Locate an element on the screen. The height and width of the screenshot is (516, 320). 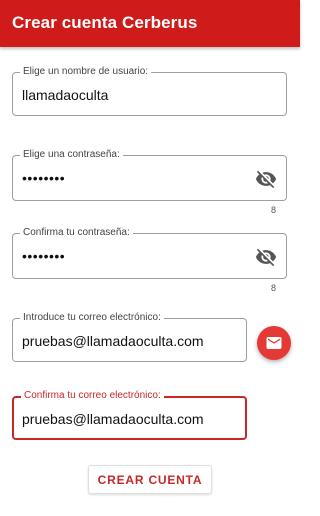
password-field: Elige una contraseña: •••••••• is located at coordinates (149, 175).